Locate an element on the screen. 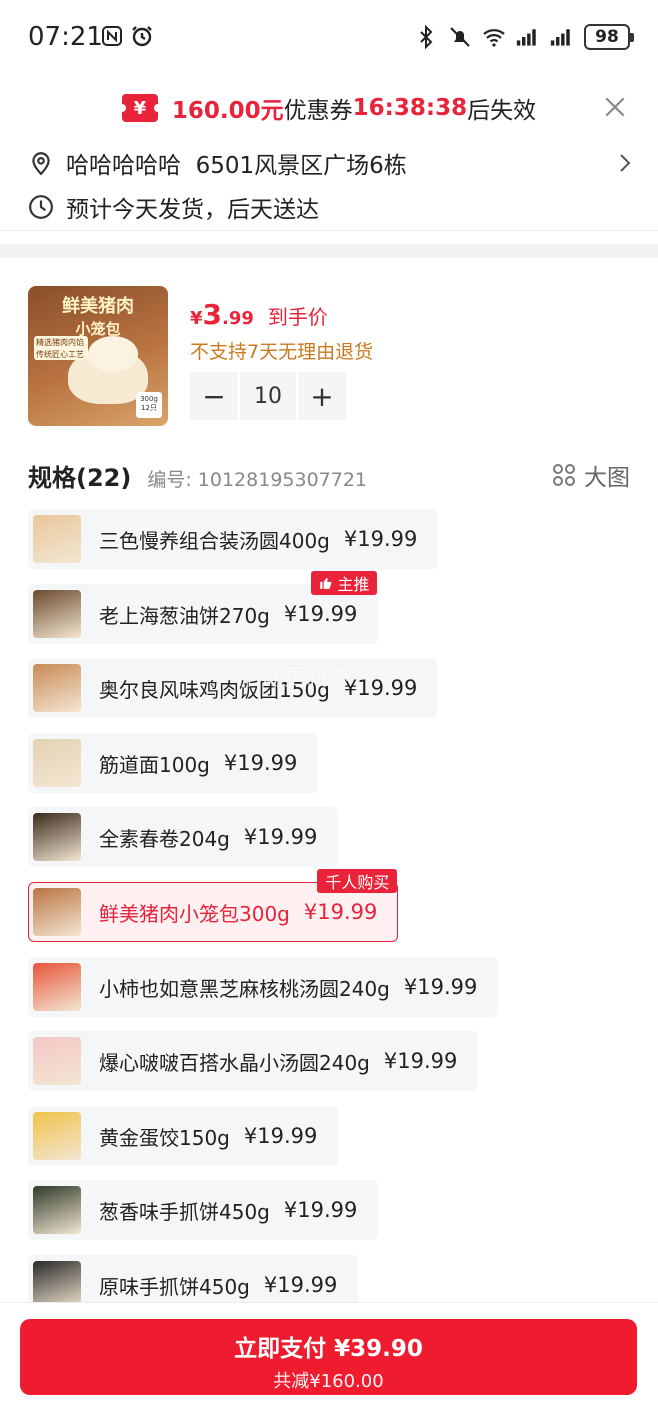 The width and height of the screenshot is (658, 1416). location-pin-icon is located at coordinates (41, 164).